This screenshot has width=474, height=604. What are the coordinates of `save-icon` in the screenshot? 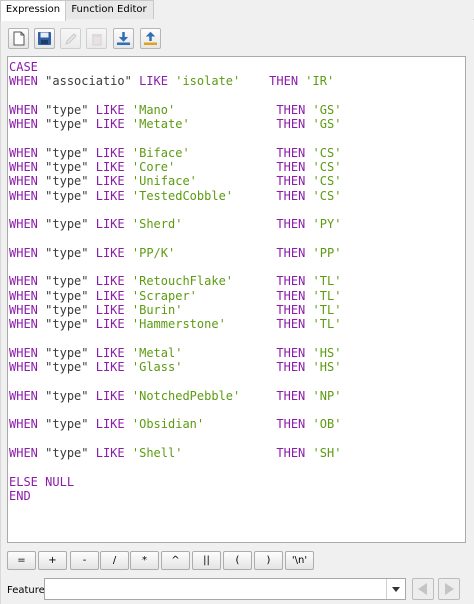 It's located at (44, 38).